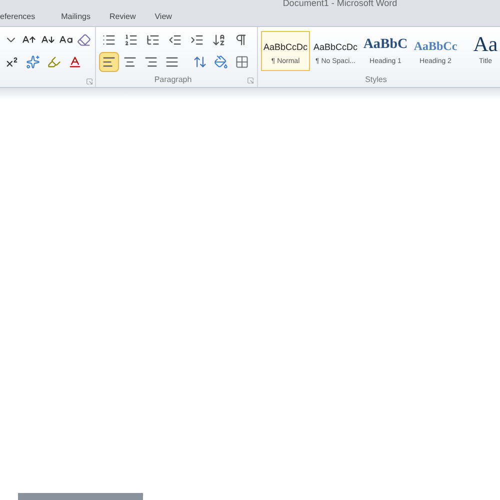 The image size is (500, 500). Describe the element at coordinates (54, 62) in the screenshot. I see `highlighter-icon` at that location.